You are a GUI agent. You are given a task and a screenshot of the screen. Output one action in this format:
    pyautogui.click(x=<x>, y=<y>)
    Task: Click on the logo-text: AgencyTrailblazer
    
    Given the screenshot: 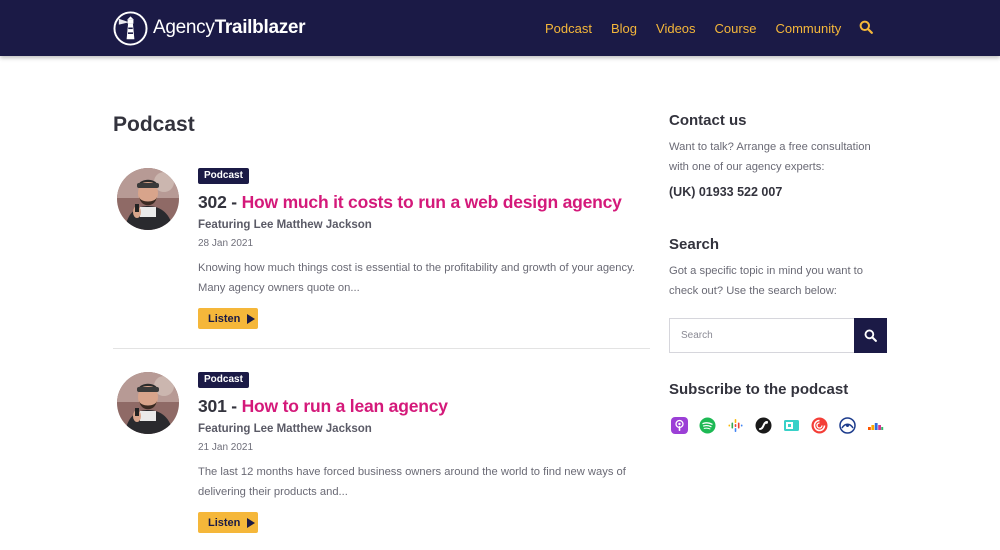 What is the action you would take?
    pyautogui.click(x=229, y=27)
    